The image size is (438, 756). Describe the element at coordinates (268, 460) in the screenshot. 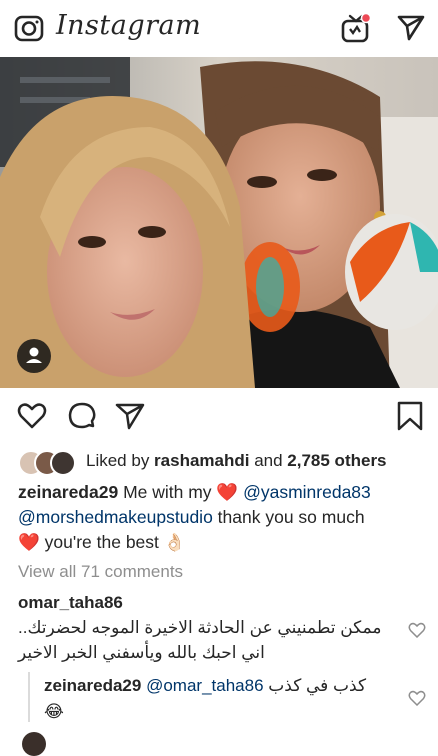

I see `likes-middle: and` at that location.